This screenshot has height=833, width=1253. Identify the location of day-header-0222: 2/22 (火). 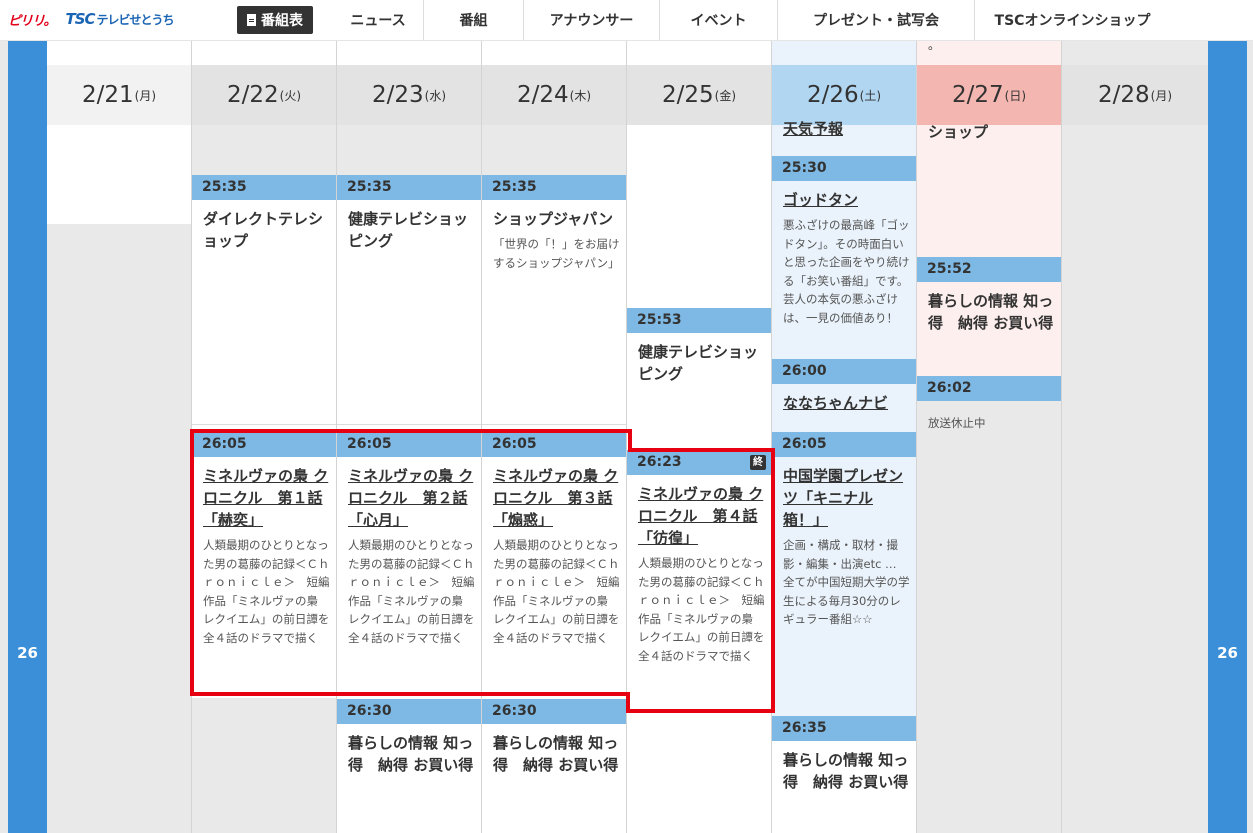
(264, 95).